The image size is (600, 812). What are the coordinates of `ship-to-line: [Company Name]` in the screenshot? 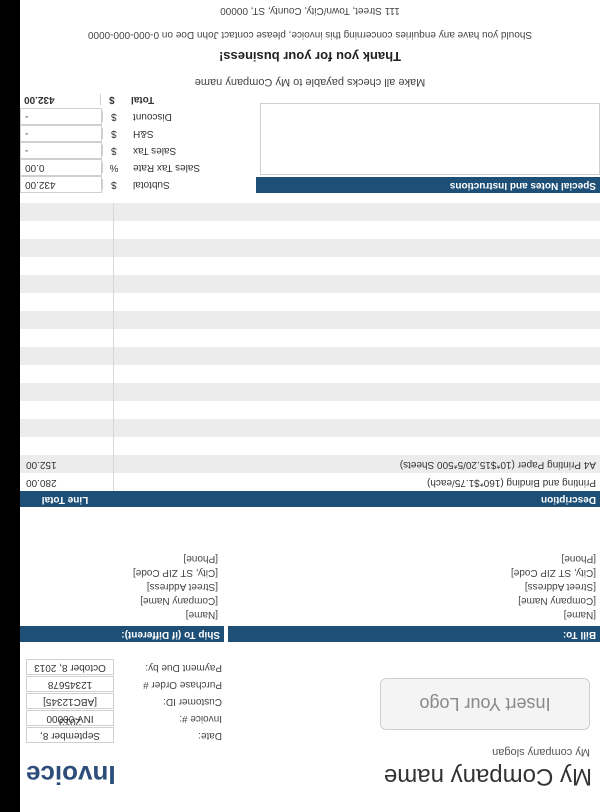 It's located at (175, 599).